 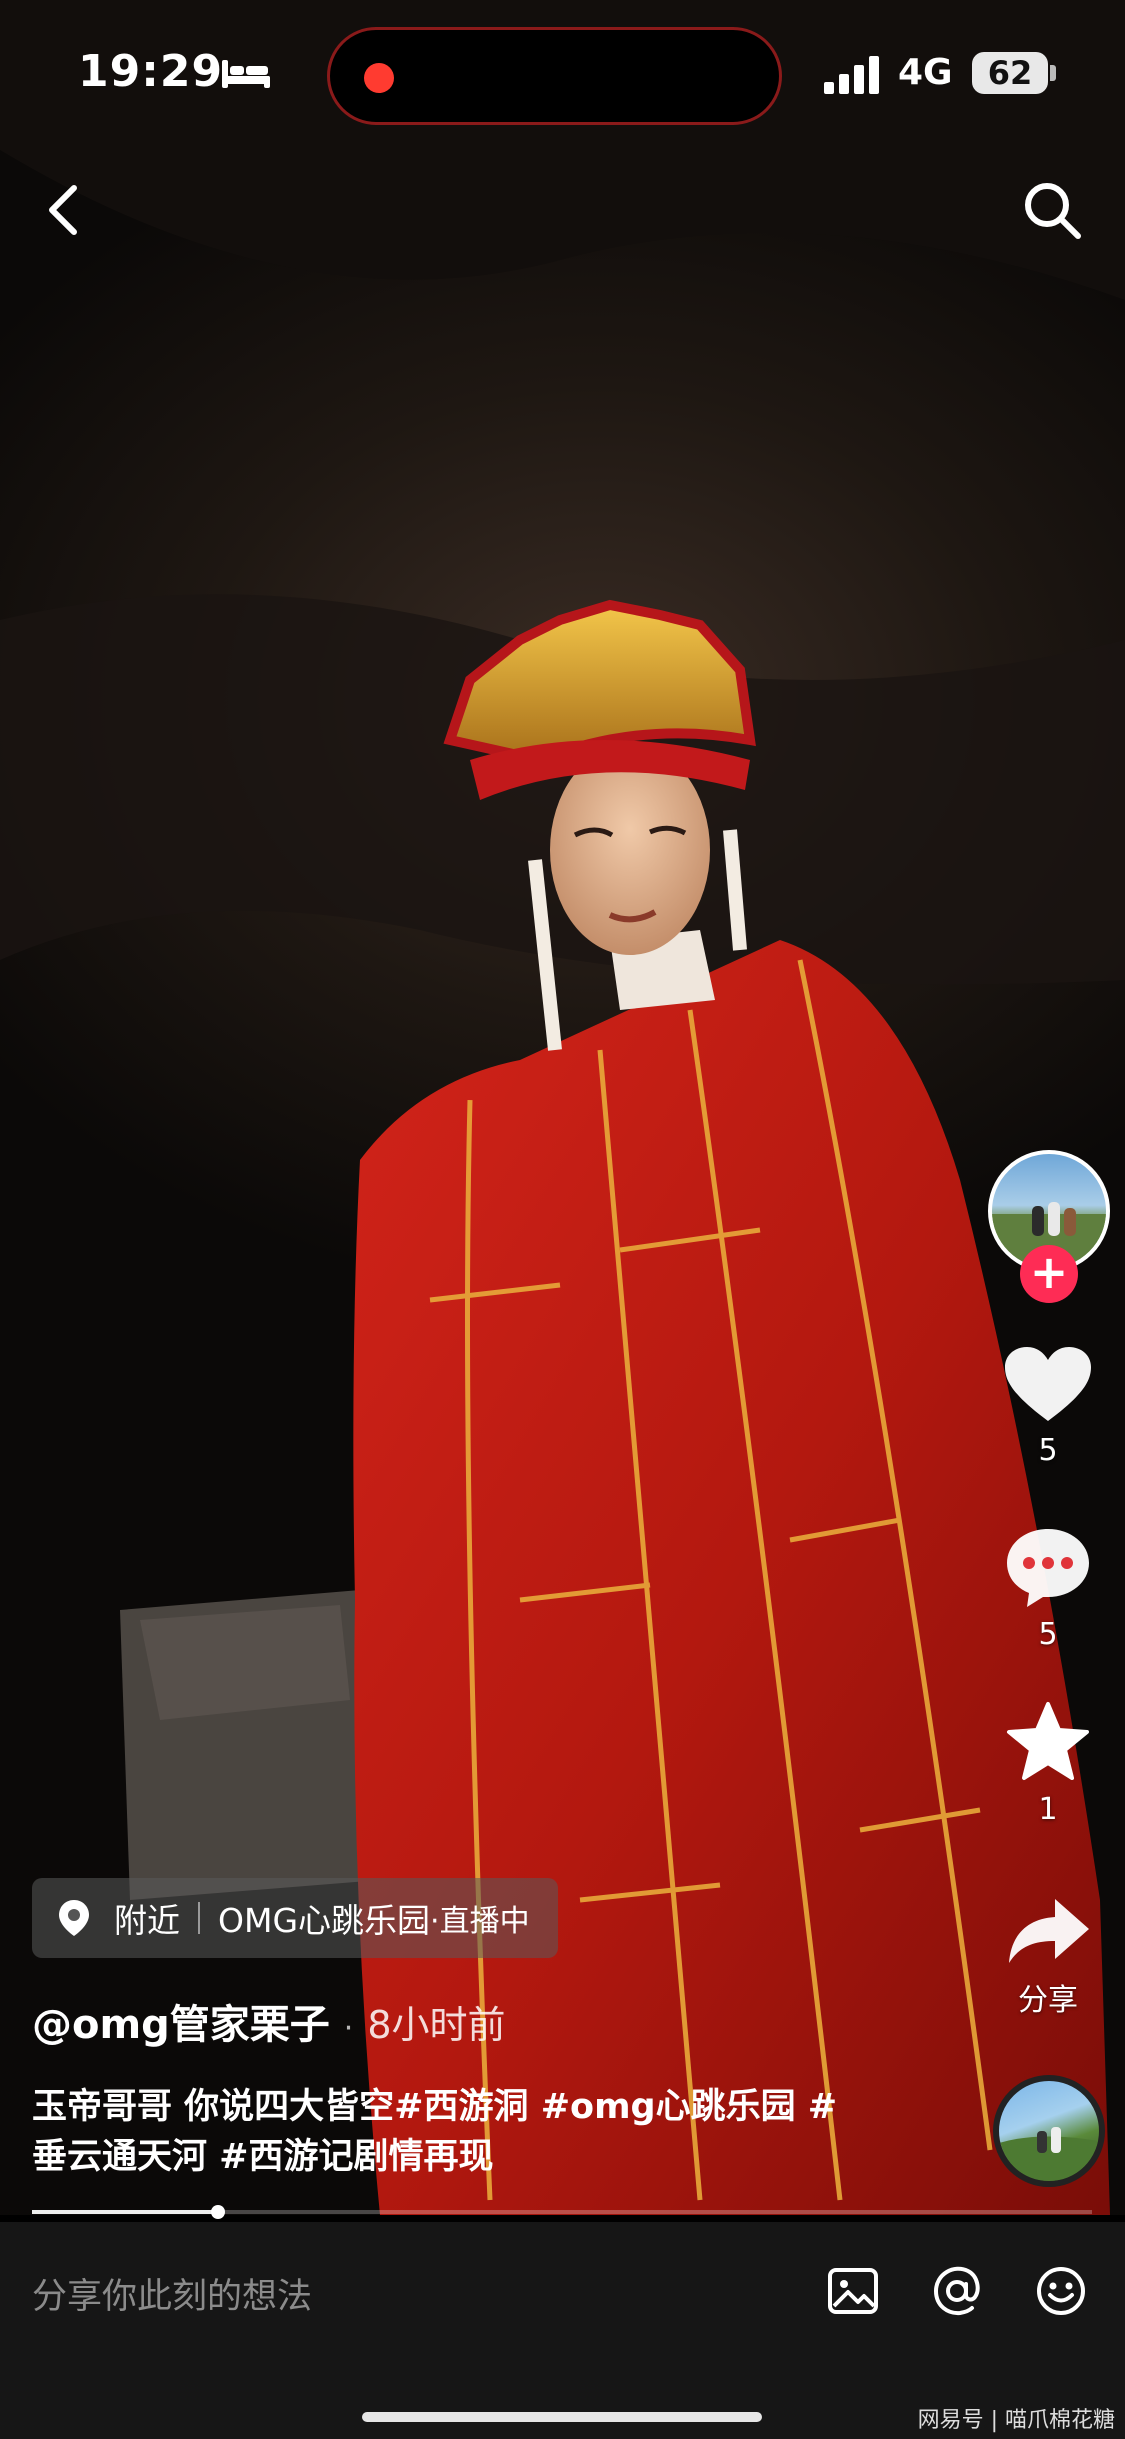 I want to click on location-label: 附近, so click(x=147, y=1920).